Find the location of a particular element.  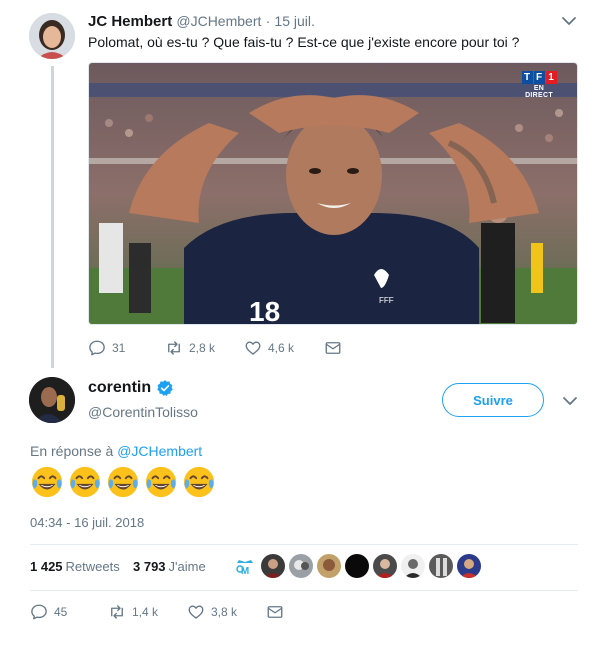

tf1-logo: TF1 EN DIRECT is located at coordinates (539, 85).